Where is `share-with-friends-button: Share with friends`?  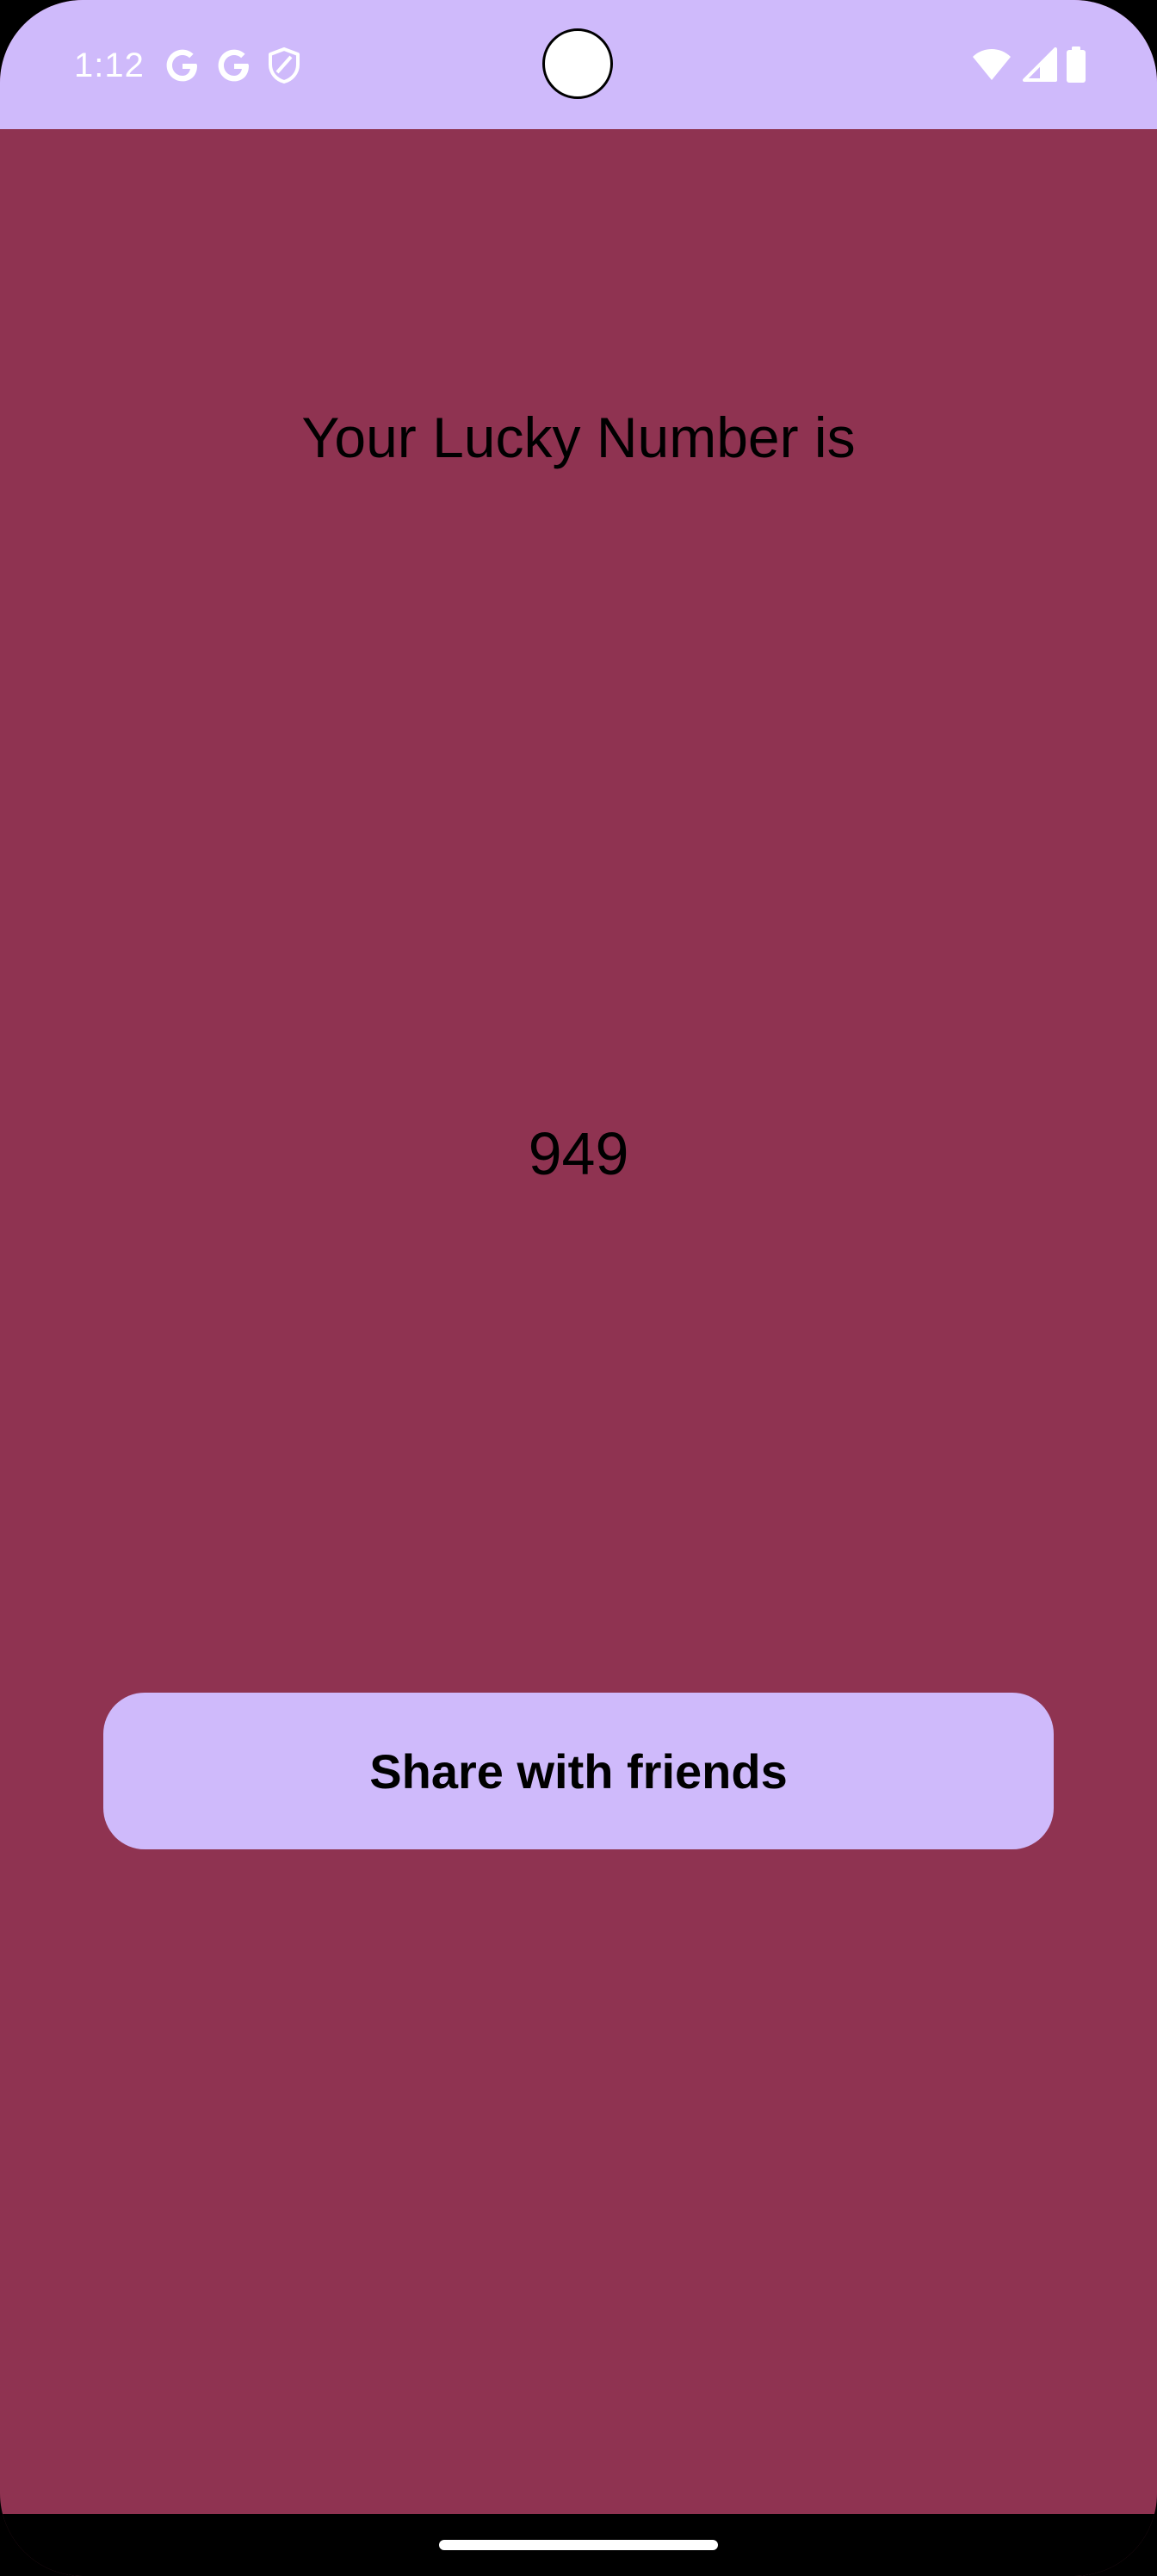
share-with-friends-button: Share with friends is located at coordinates (579, 1771).